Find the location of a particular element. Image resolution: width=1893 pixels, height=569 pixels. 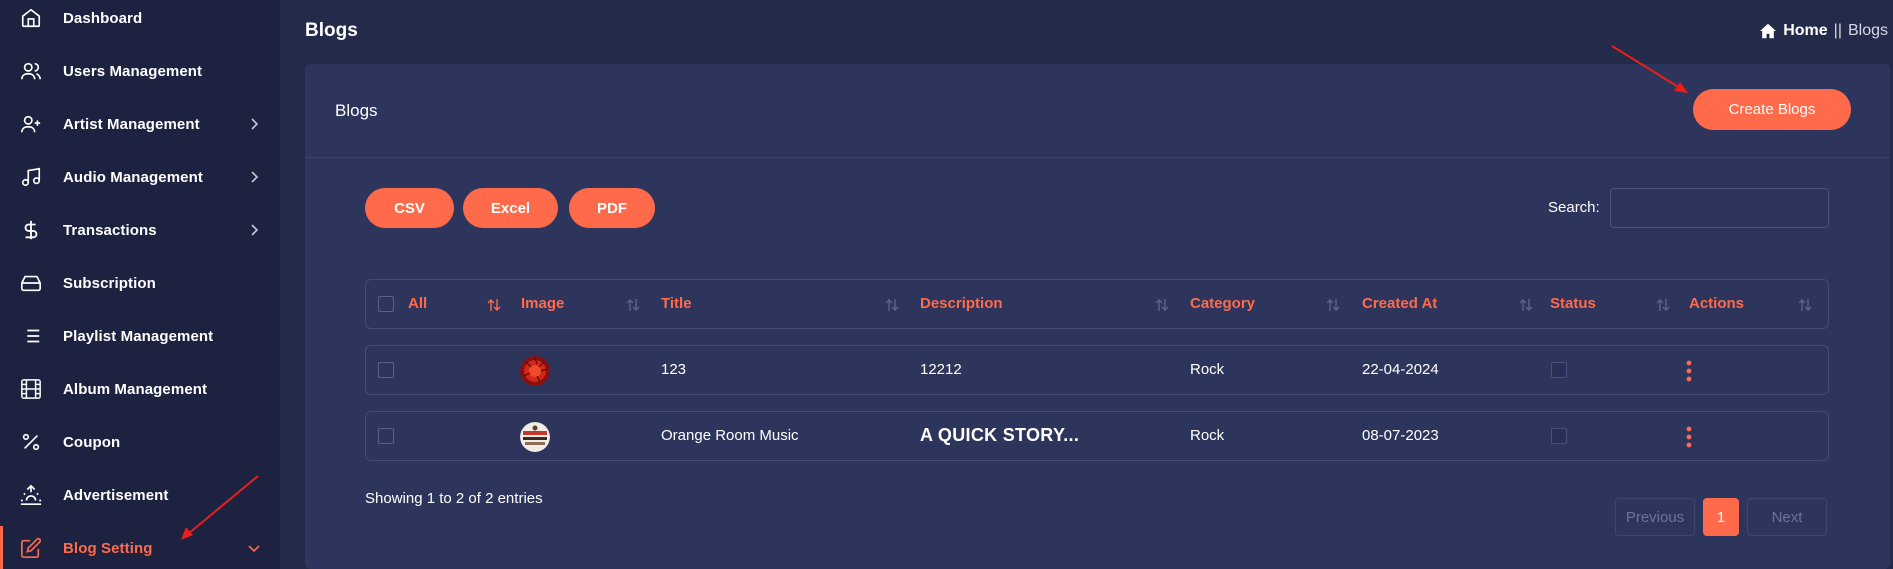

music-note-icon is located at coordinates (31, 177).